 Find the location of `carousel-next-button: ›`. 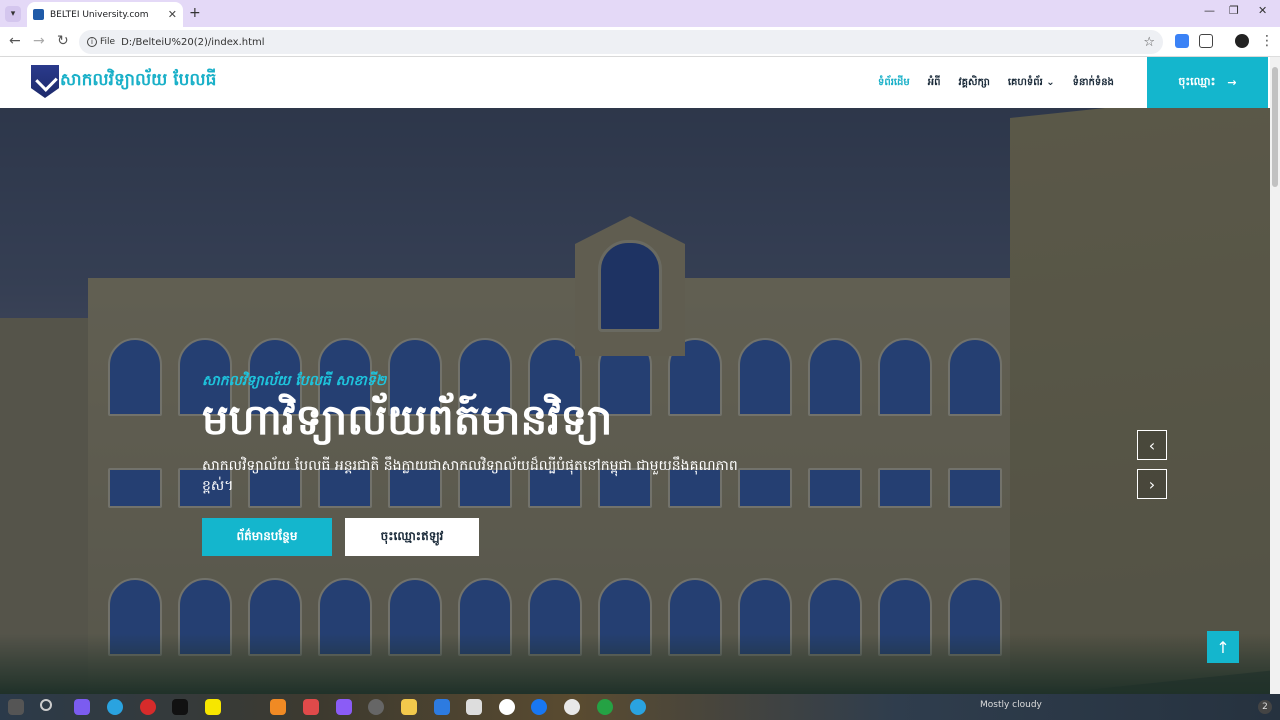

carousel-next-button: › is located at coordinates (1152, 484).